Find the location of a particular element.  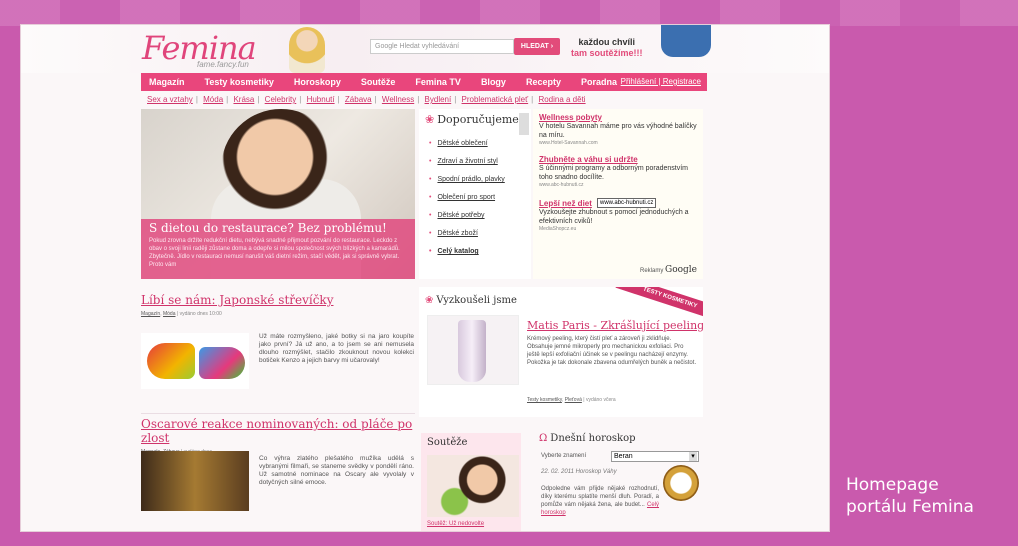

product-time: vydáno včera is located at coordinates (600, 400).